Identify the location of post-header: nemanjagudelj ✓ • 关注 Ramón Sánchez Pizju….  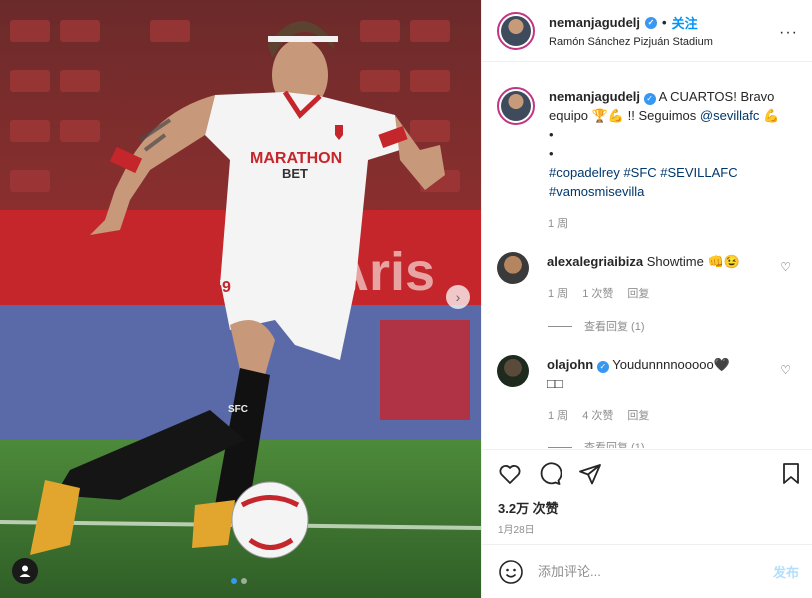
(647, 31).